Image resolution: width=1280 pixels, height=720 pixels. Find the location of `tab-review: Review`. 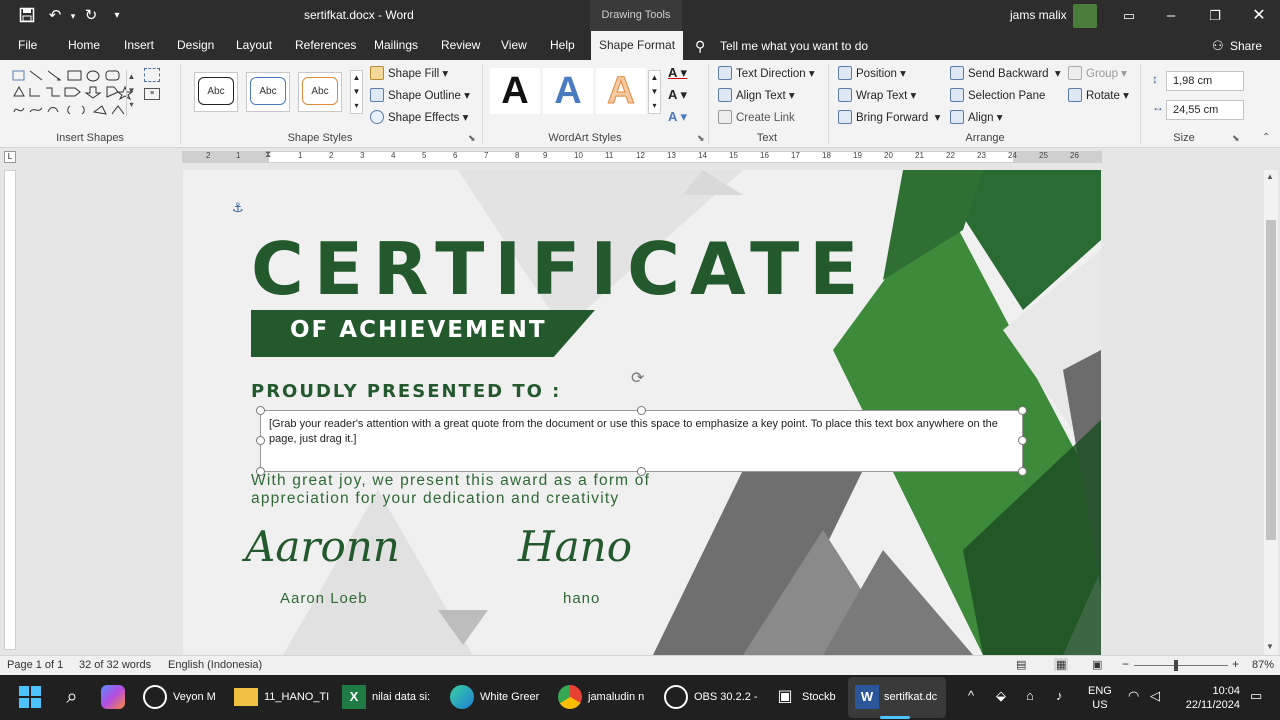

tab-review: Review is located at coordinates (460, 45).